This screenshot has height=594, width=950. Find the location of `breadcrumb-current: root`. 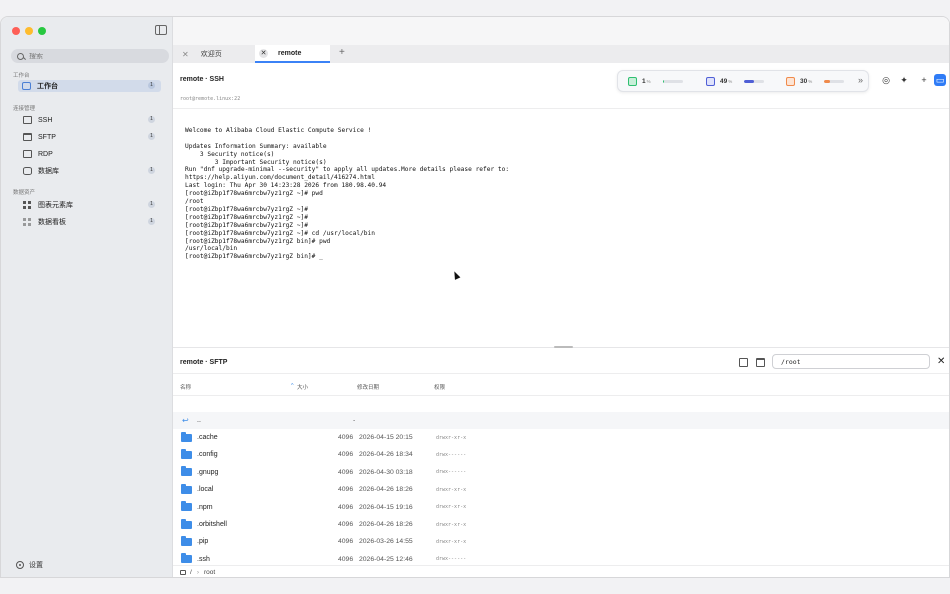

breadcrumb-current: root is located at coordinates (209, 572).